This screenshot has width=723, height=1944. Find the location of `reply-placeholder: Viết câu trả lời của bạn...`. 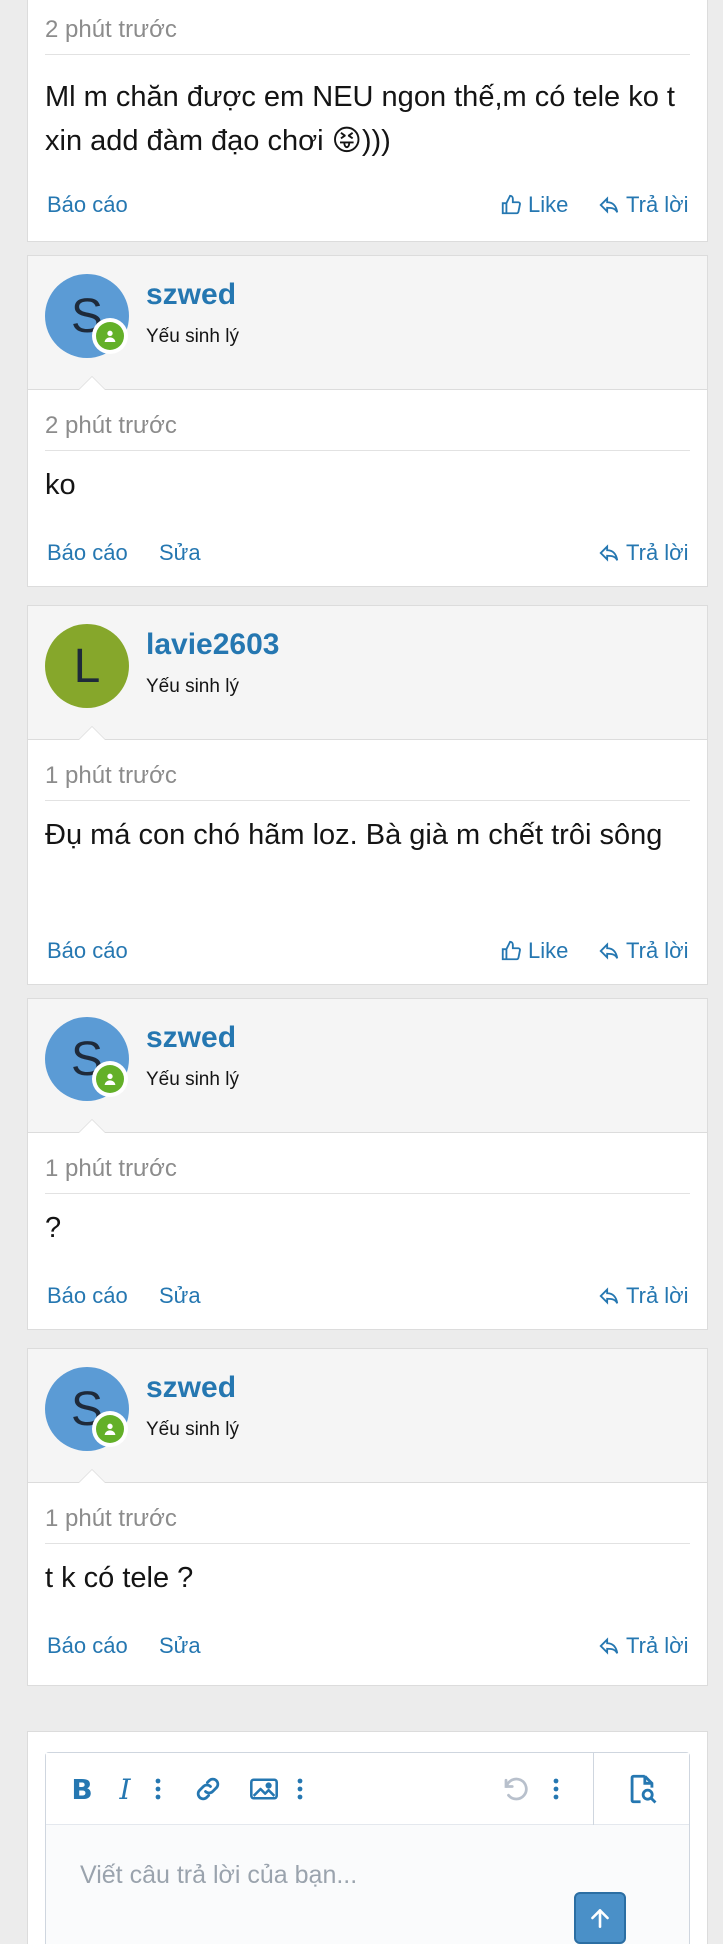

reply-placeholder: Viết câu trả lời của bạn... is located at coordinates (219, 1875).